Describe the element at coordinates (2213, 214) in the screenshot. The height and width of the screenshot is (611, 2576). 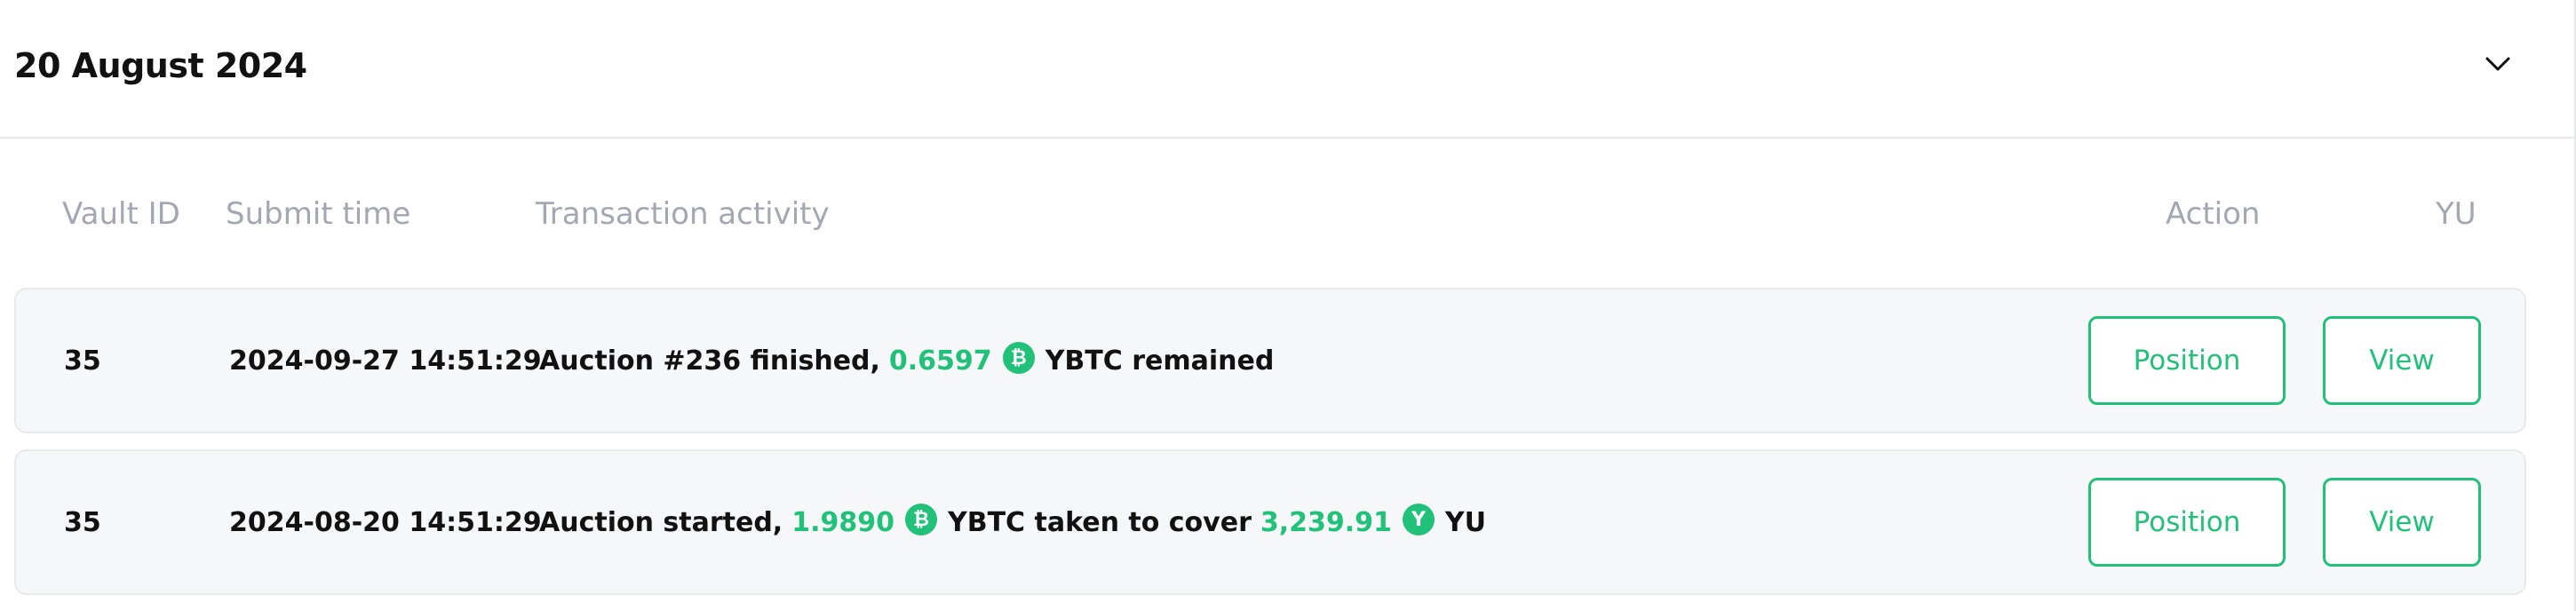
I see `column-header-action: Action` at that location.